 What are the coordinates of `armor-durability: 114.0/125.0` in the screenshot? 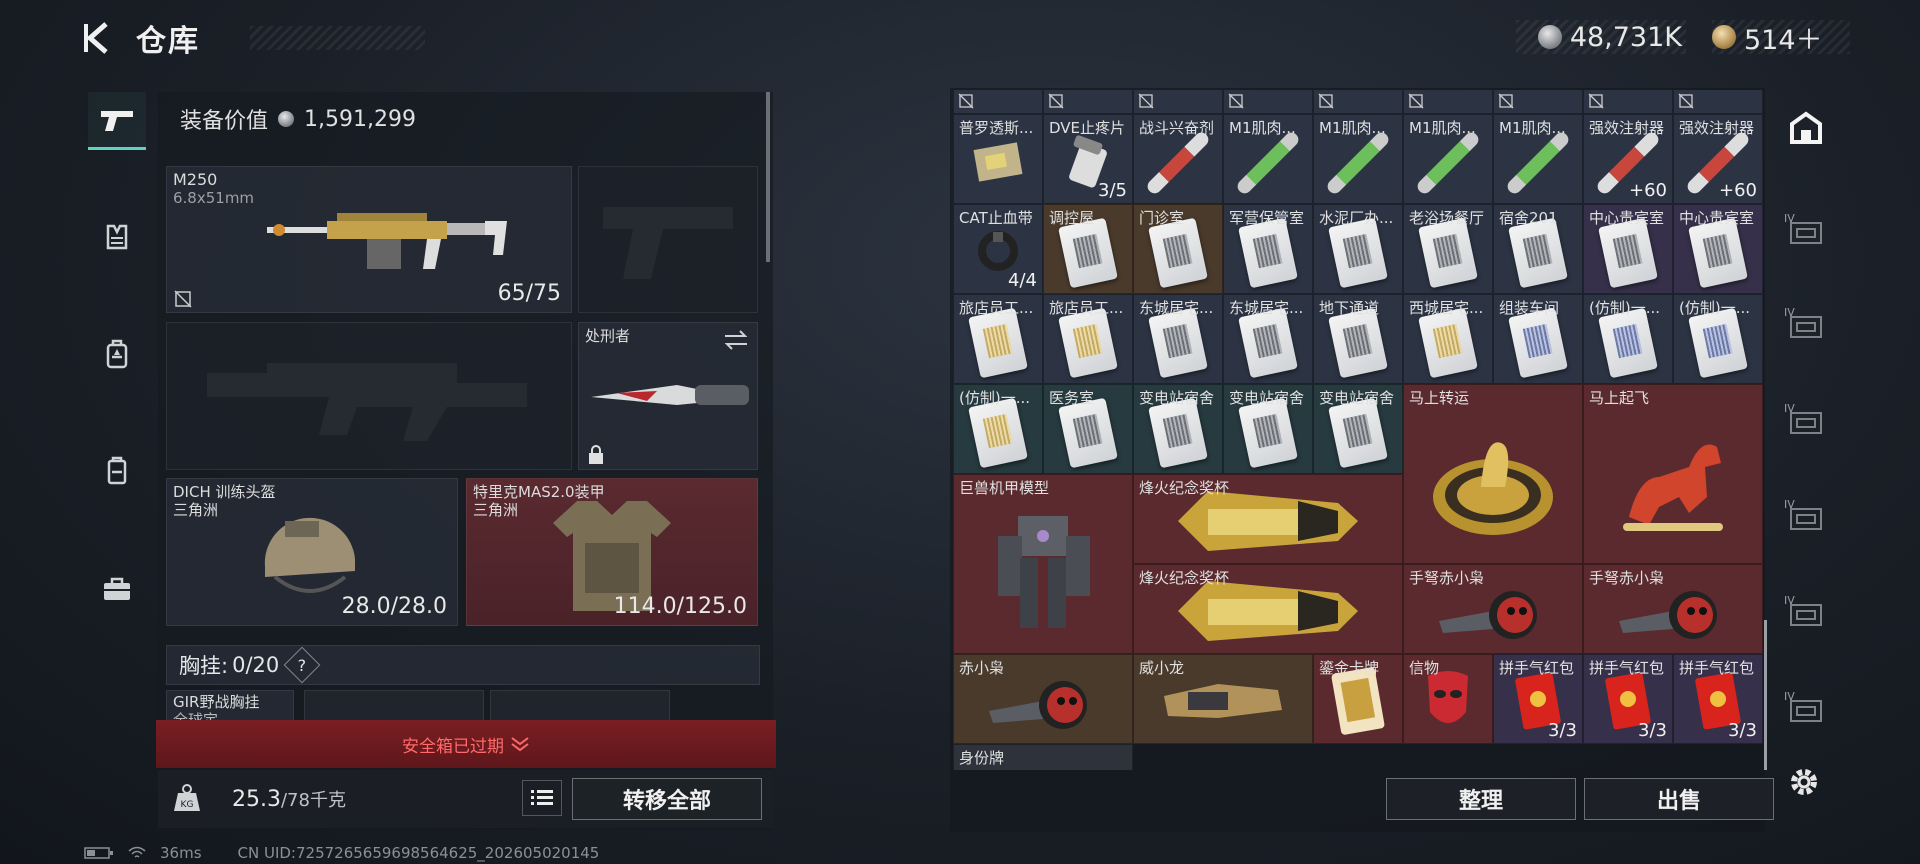 It's located at (680, 606).